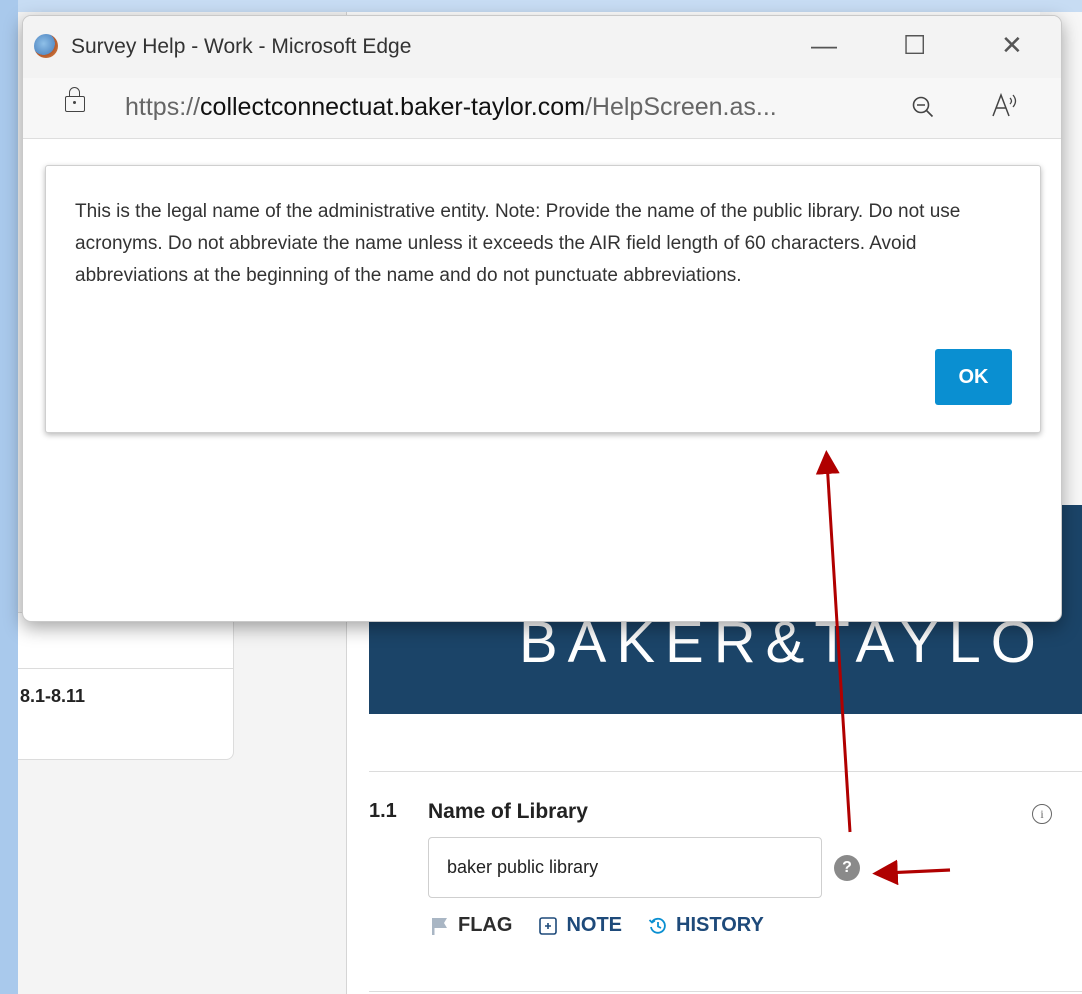 The height and width of the screenshot is (994, 1082). What do you see at coordinates (914, 45) in the screenshot?
I see `maximize-button: ☐` at bounding box center [914, 45].